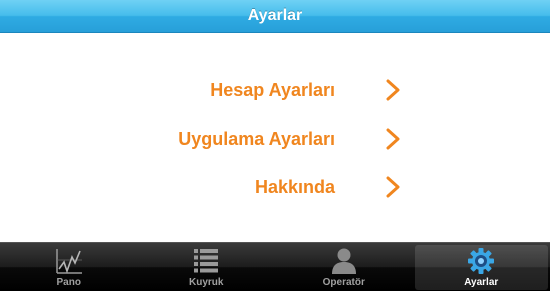 Image resolution: width=550 pixels, height=291 pixels. I want to click on menu-item-label: Hakkında, so click(294, 186).